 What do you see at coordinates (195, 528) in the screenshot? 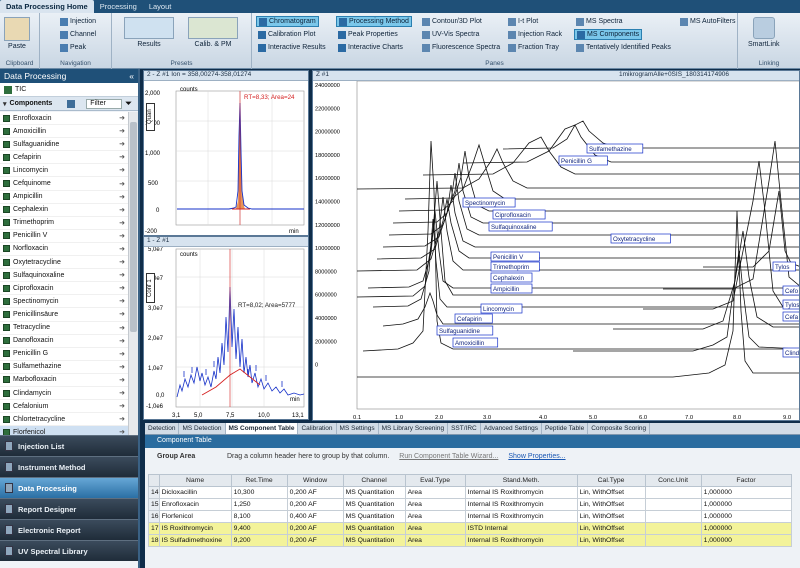
I see `table-cell-name: IS Roxithromycin` at bounding box center [195, 528].